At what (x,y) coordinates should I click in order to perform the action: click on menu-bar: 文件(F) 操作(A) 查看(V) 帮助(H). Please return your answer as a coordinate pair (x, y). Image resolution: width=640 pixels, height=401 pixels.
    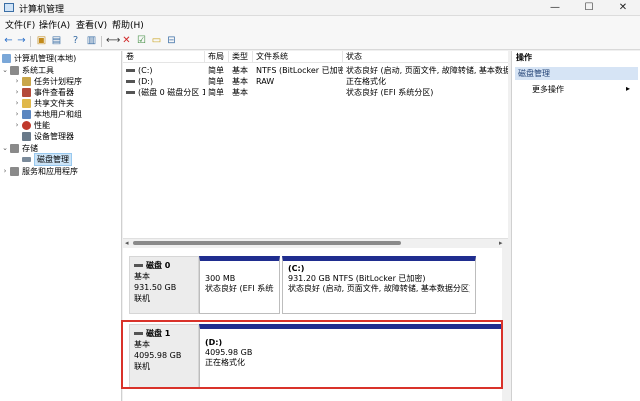
    Looking at the image, I should click on (320, 24).